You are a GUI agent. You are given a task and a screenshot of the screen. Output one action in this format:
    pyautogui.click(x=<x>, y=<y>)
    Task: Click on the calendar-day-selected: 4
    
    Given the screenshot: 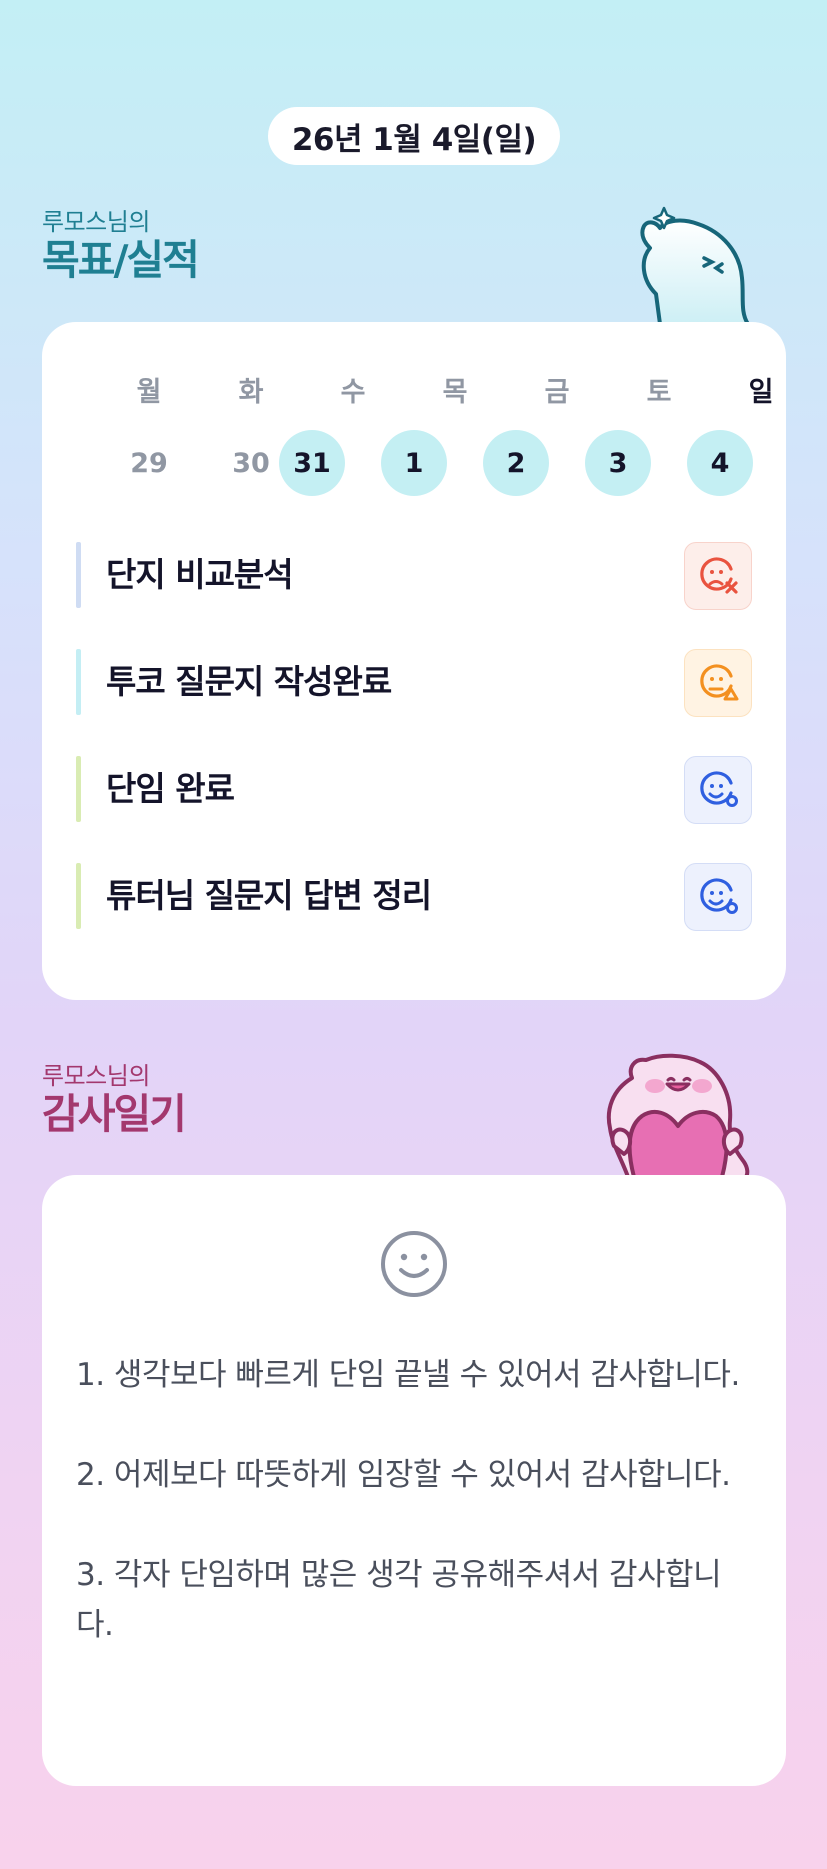 What is the action you would take?
    pyautogui.click(x=720, y=463)
    